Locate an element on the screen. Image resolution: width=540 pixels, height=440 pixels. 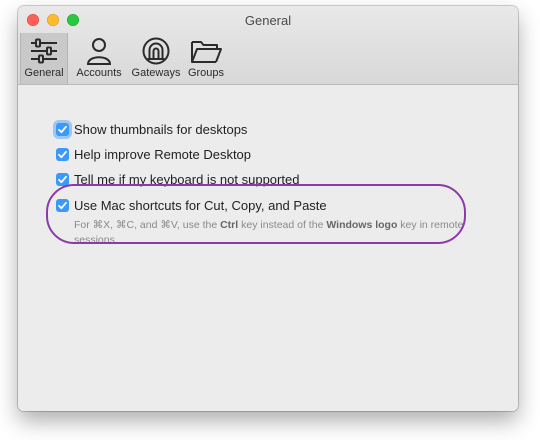
sliders-icon is located at coordinates (44, 51).